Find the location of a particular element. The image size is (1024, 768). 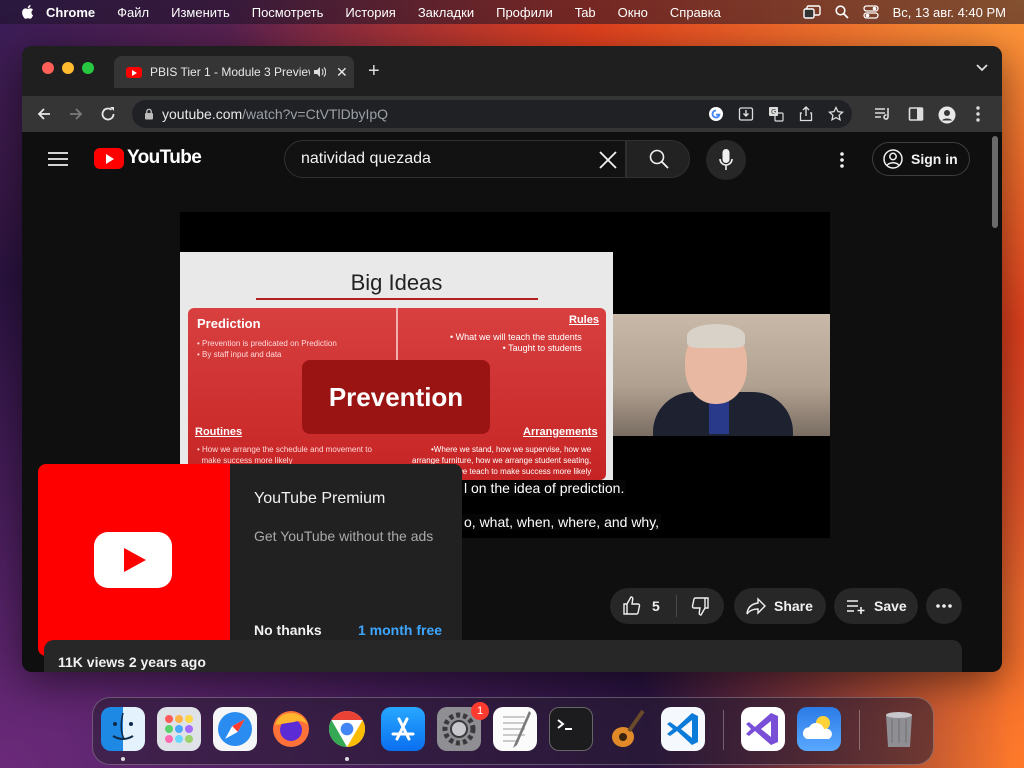

share-arrow-icon is located at coordinates (756, 606).